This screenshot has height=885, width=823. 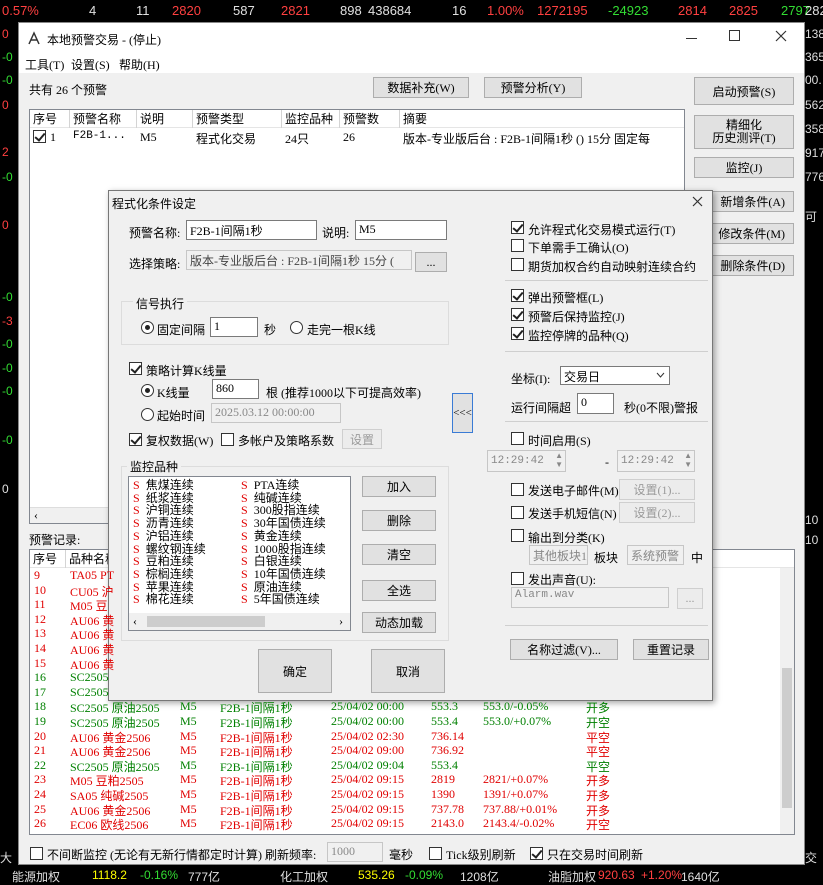 I want to click on variety-item: S 300股指连续, so click(x=280, y=510).